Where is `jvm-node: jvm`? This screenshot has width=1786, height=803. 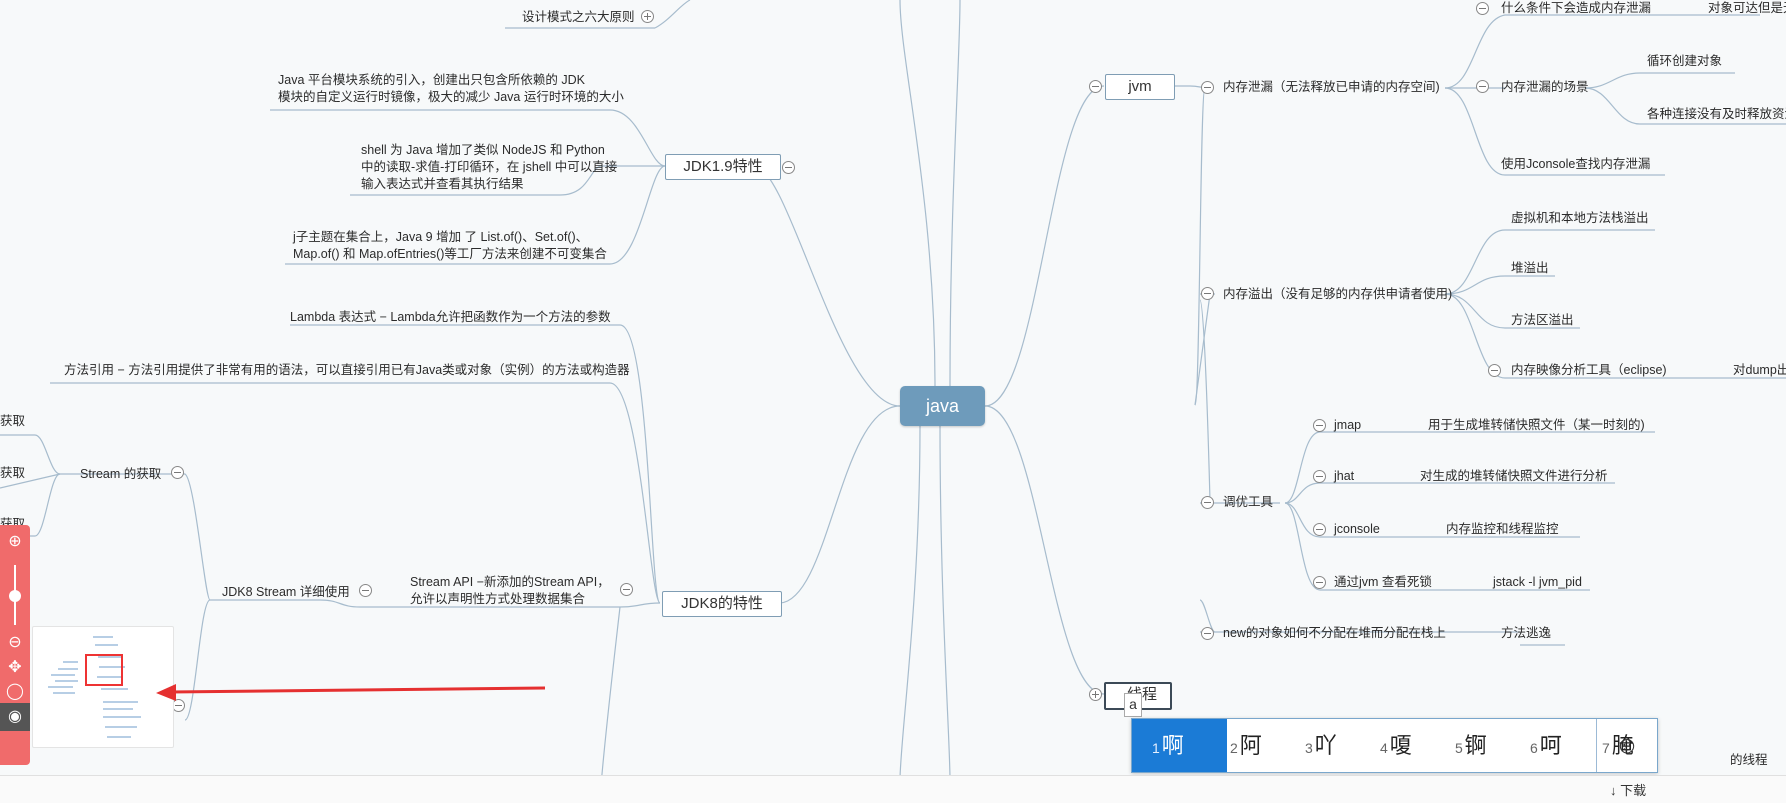 jvm-node: jvm is located at coordinates (1140, 87).